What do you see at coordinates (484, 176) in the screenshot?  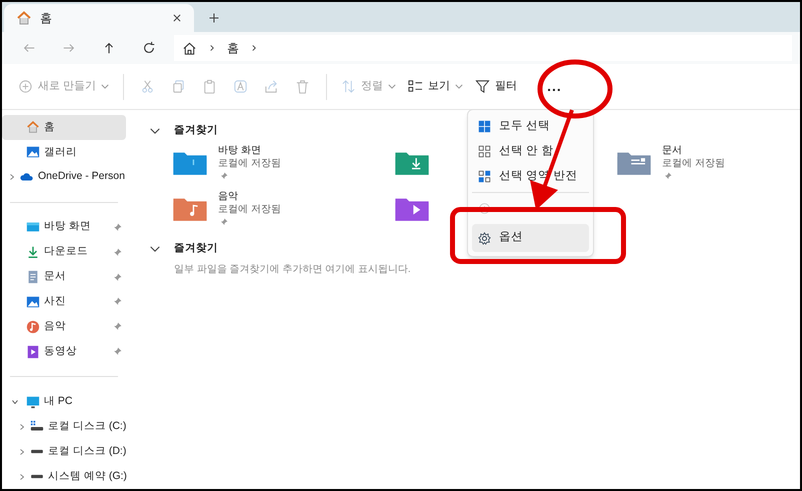 I see `invert-selection-icon` at bounding box center [484, 176].